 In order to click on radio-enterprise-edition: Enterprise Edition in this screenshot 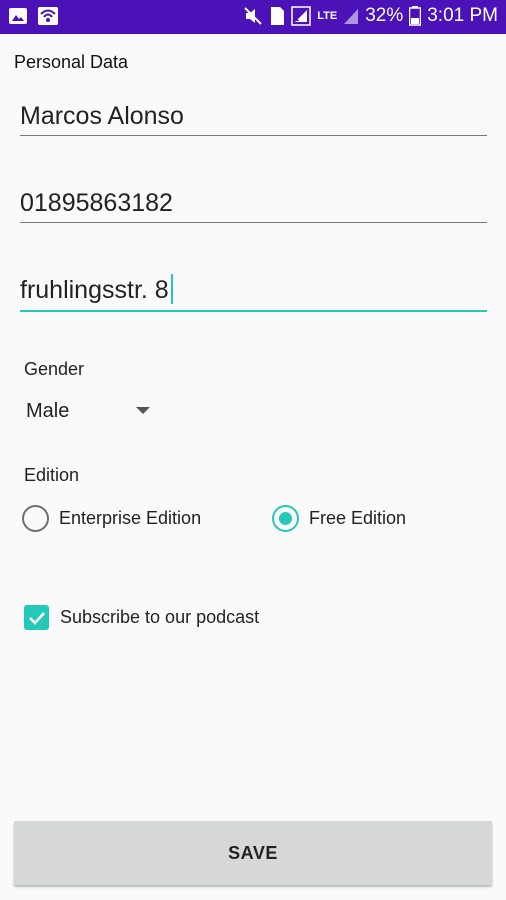, I will do `click(111, 518)`.